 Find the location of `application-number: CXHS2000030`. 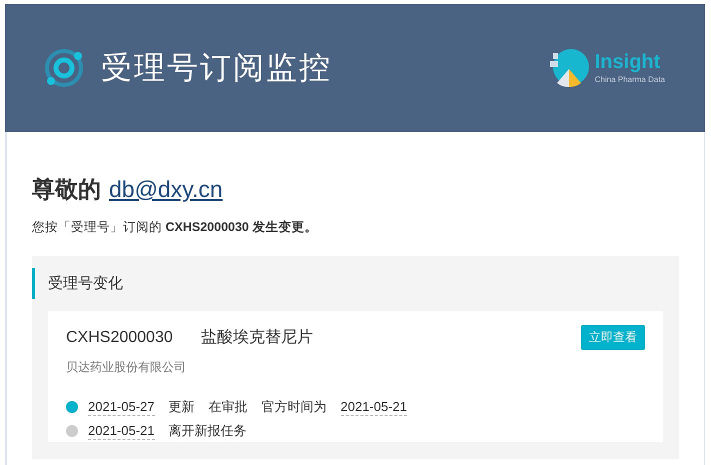

application-number: CXHS2000030 is located at coordinates (119, 337).